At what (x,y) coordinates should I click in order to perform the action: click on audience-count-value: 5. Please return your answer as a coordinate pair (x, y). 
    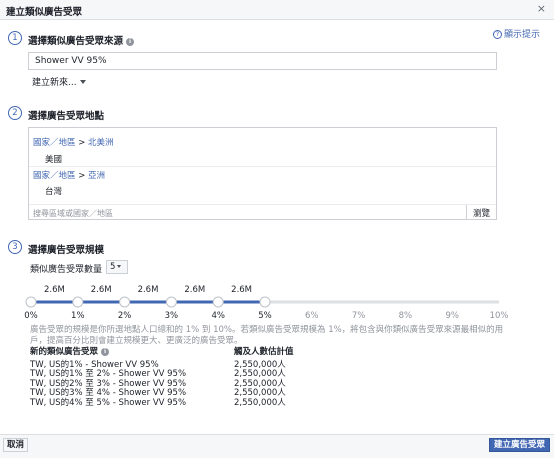
    Looking at the image, I should click on (113, 267).